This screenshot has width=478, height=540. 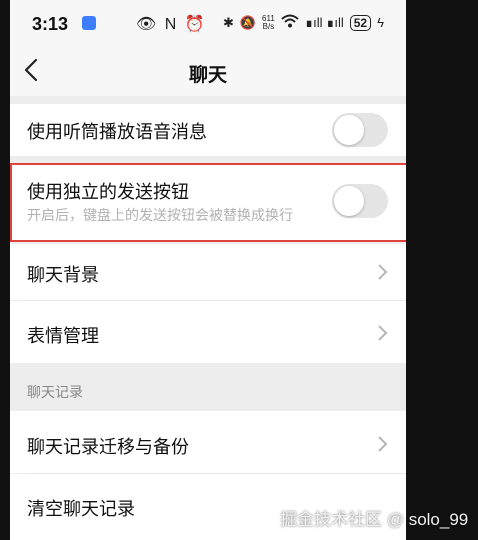 What do you see at coordinates (208, 203) in the screenshot?
I see `setting-separate-send: 使用独立的发送按钮 开启后，键盘上的发送按钮会被替换成换行` at bounding box center [208, 203].